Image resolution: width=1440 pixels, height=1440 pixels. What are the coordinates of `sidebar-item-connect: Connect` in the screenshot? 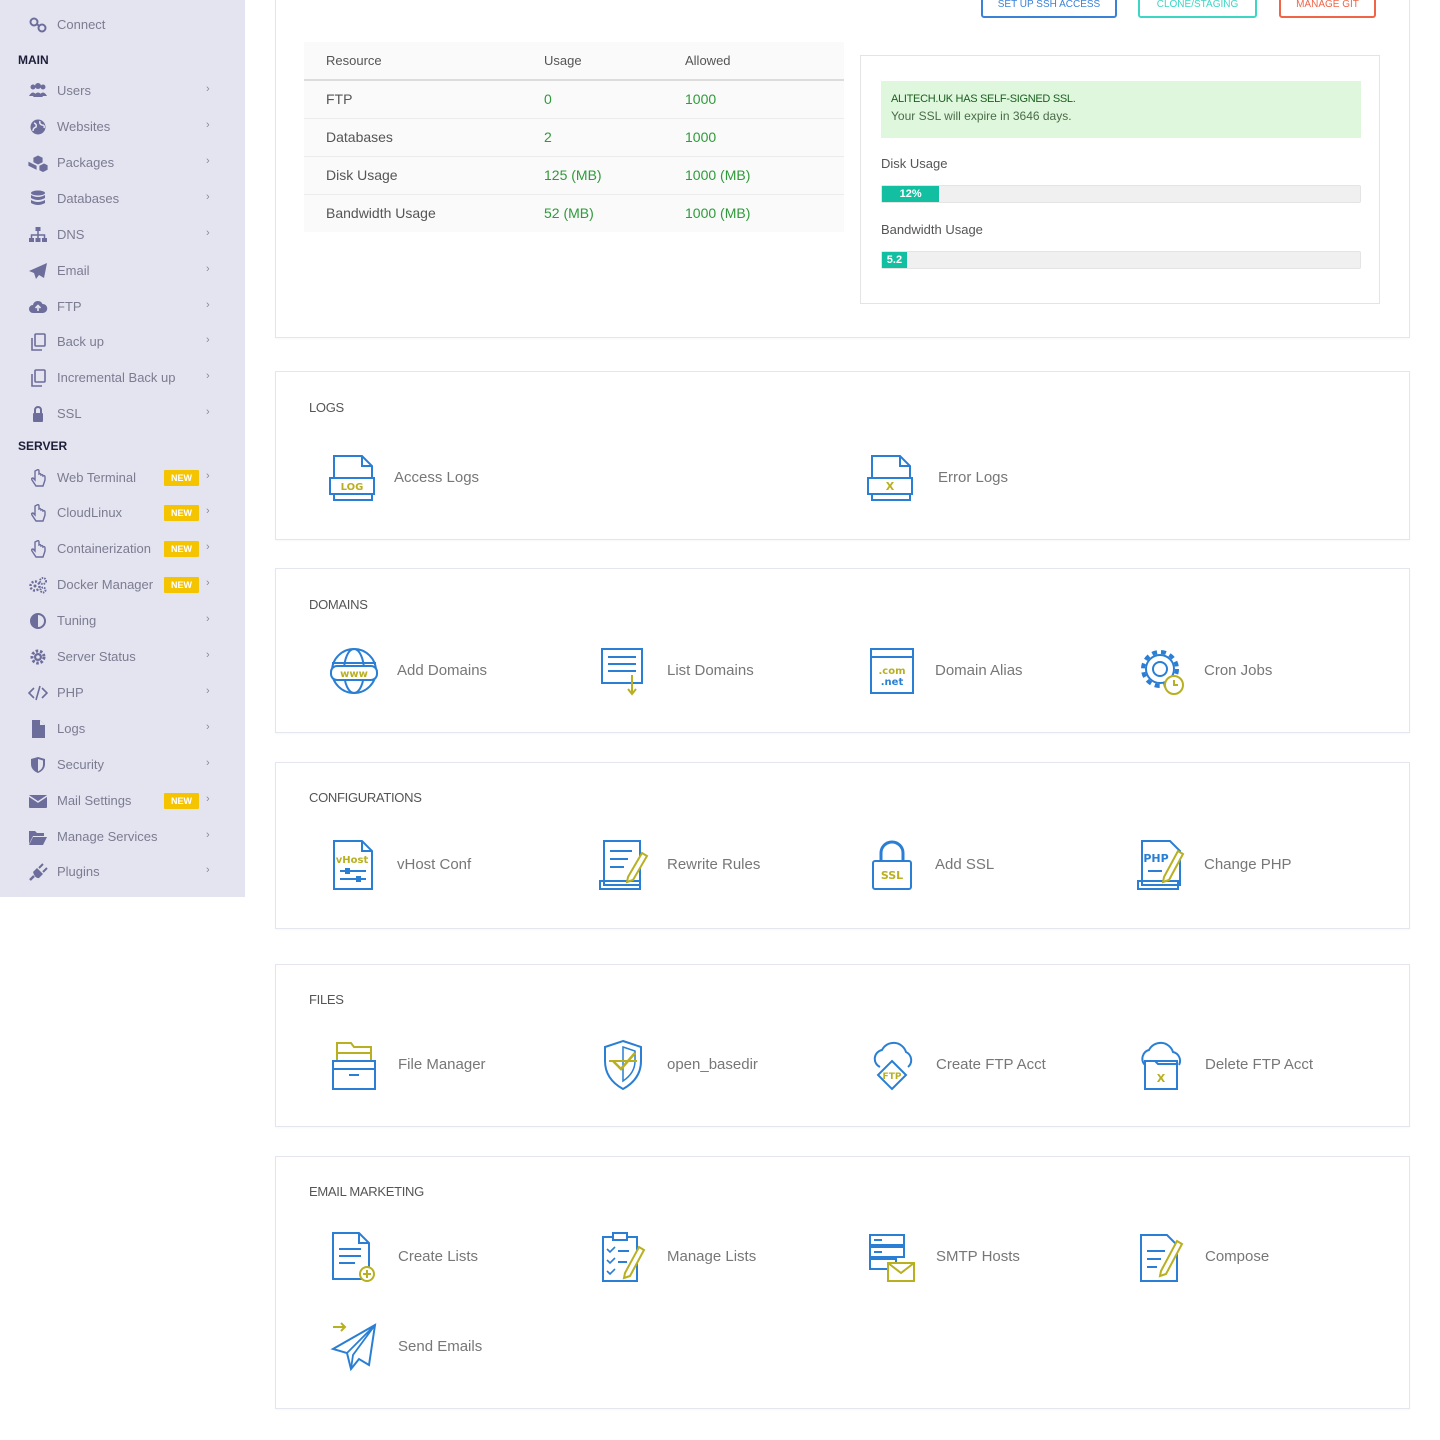 It's located at (122, 25).